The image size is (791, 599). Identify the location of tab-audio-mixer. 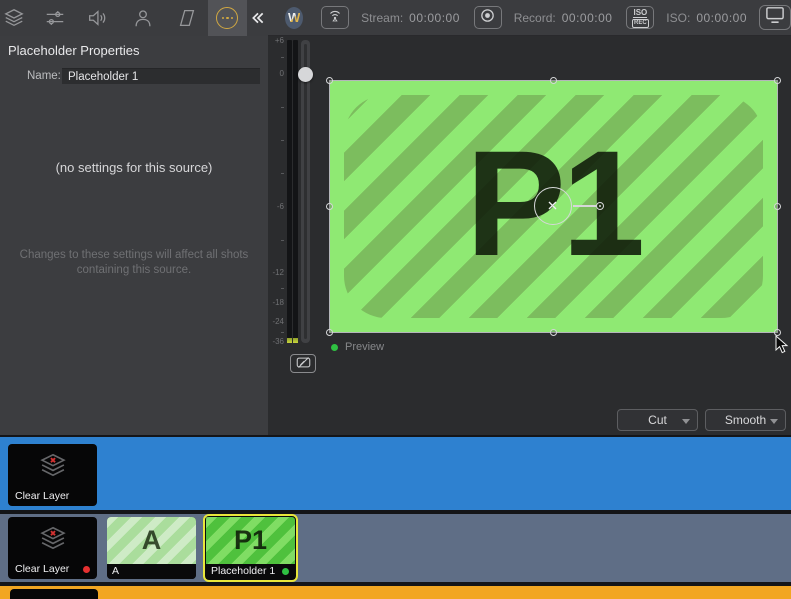
(55, 18).